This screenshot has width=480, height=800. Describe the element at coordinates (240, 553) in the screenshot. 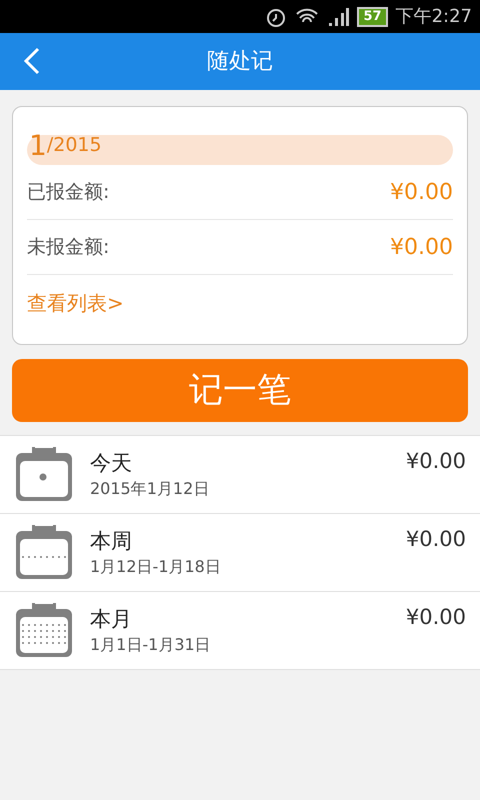

I see `period-row: 本周 1月12日-1月18日 ¥0.00` at that location.